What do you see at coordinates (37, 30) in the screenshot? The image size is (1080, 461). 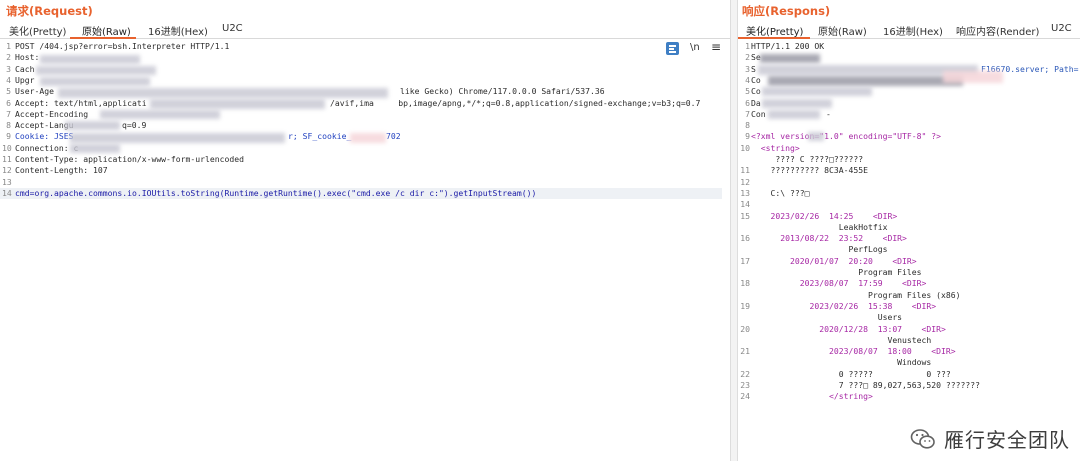 I see `tab-request-pretty: 美化(Pretty)` at bounding box center [37, 30].